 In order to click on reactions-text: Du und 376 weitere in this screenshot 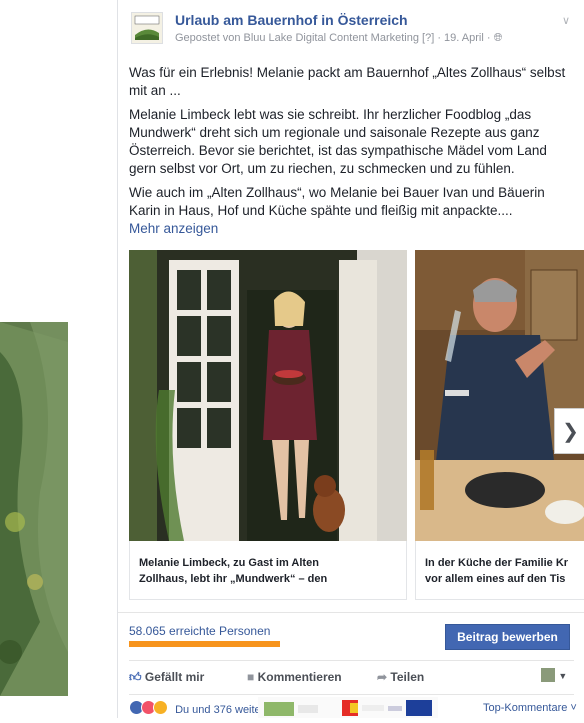, I will do `click(223, 710)`.